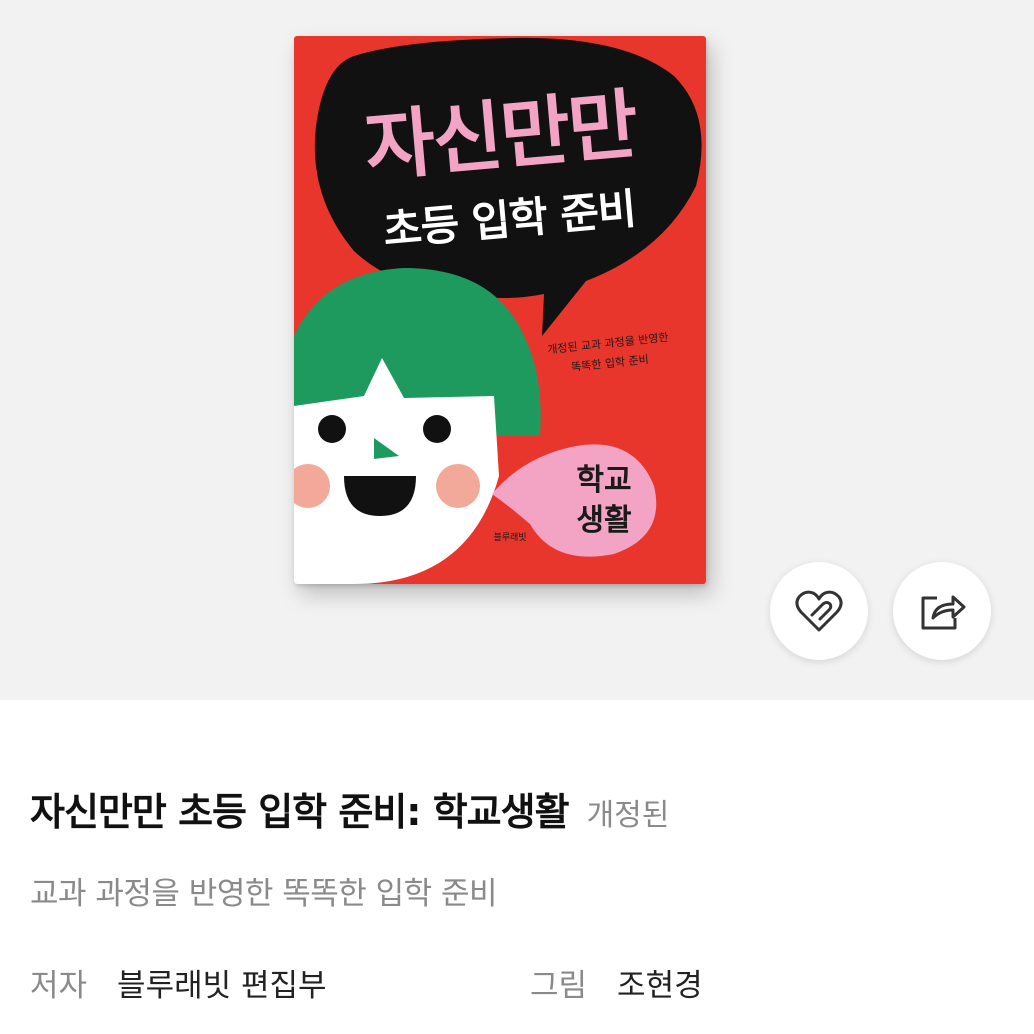 The width and height of the screenshot is (1034, 1034). I want to click on author-credit: 저자 블루래빗 편집부, so click(178, 982).